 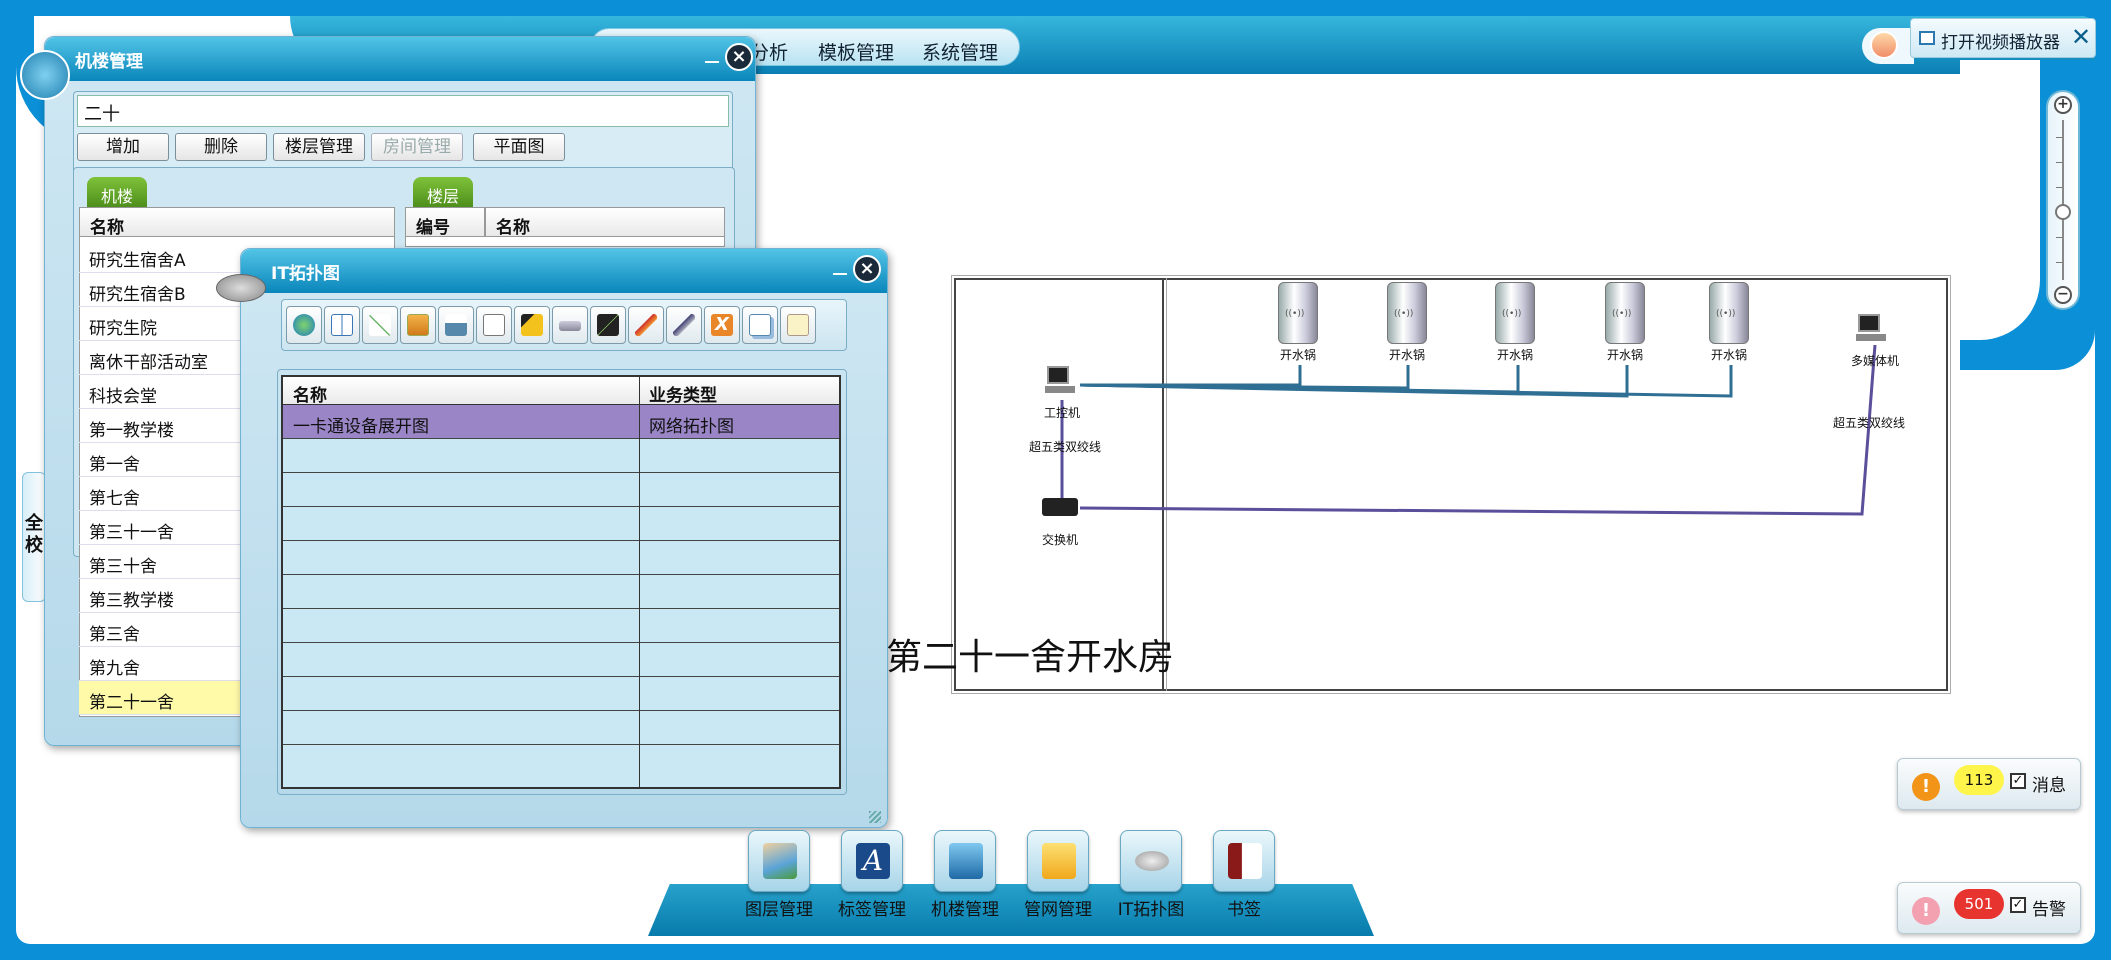 I want to click on col-name-header: 名称, so click(x=461, y=391).